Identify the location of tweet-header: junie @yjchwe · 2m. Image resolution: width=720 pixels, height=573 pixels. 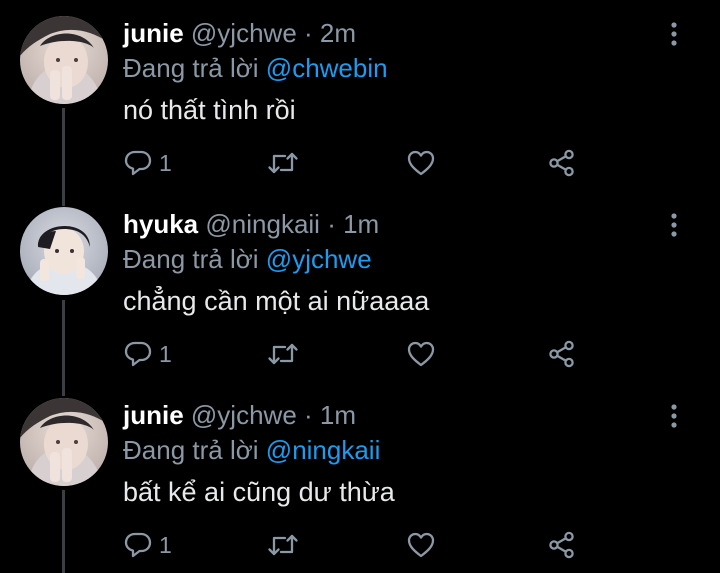
(239, 33).